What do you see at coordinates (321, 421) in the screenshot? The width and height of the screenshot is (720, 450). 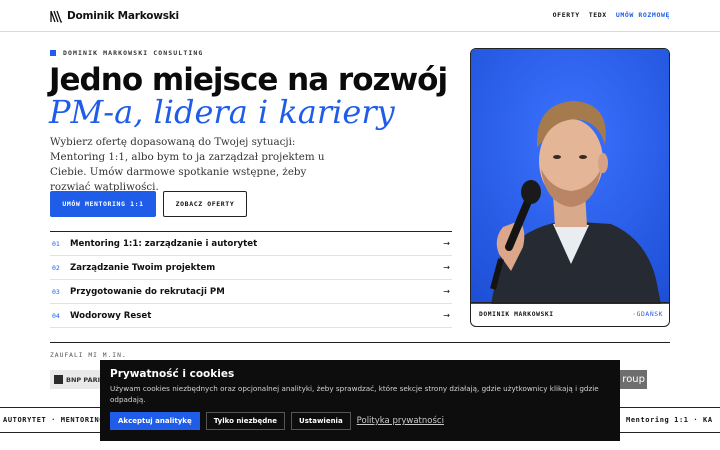 I see `cookie-settings-button: Ustawienia` at bounding box center [321, 421].